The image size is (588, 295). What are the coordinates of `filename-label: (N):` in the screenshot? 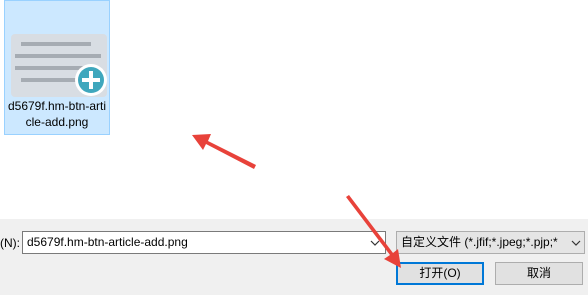 It's located at (10, 243).